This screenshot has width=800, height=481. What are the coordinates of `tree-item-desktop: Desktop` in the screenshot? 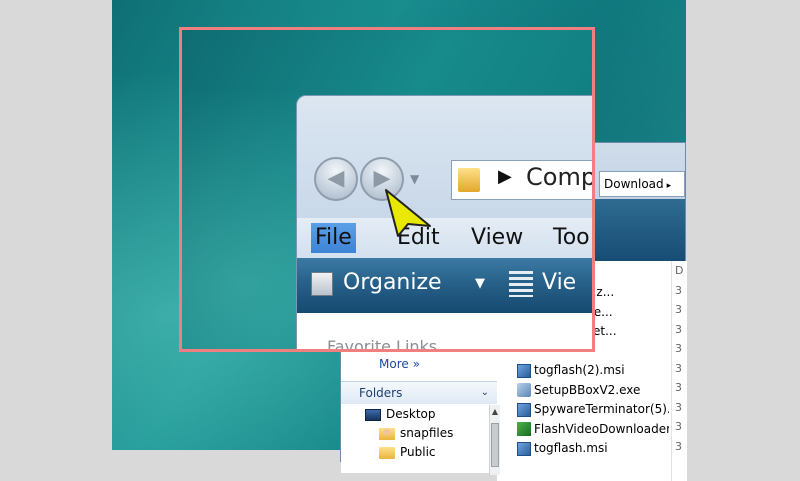 It's located at (409, 414).